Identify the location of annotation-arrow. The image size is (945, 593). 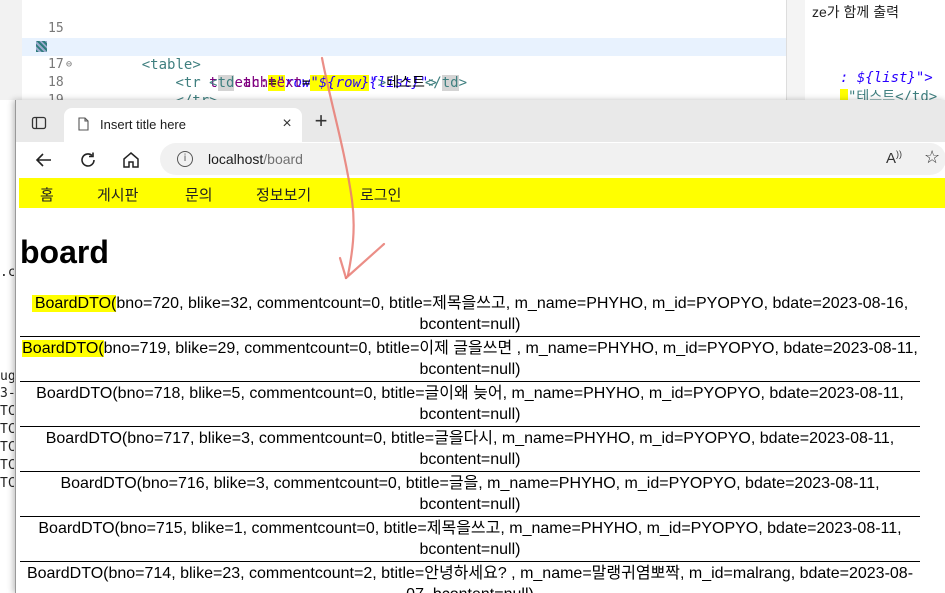
(353, 168).